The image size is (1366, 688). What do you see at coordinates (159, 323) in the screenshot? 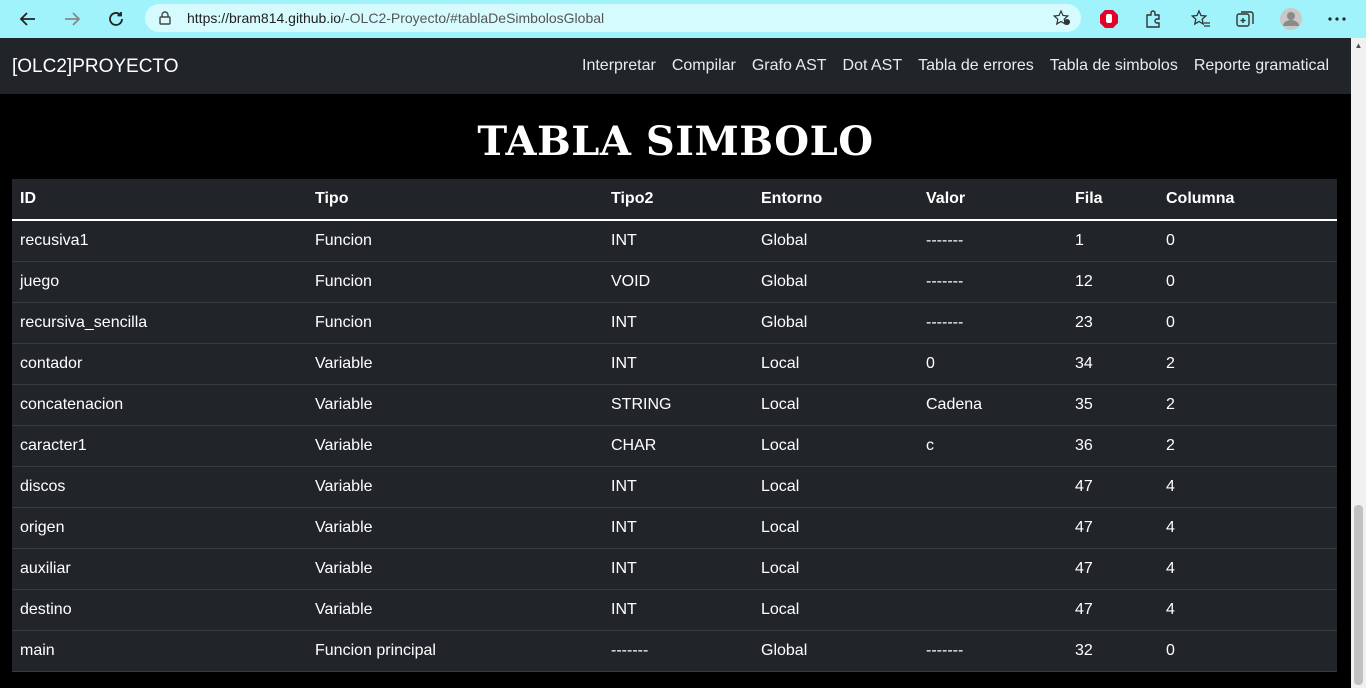
I see `cell-id: recursiva_sencilla` at bounding box center [159, 323].